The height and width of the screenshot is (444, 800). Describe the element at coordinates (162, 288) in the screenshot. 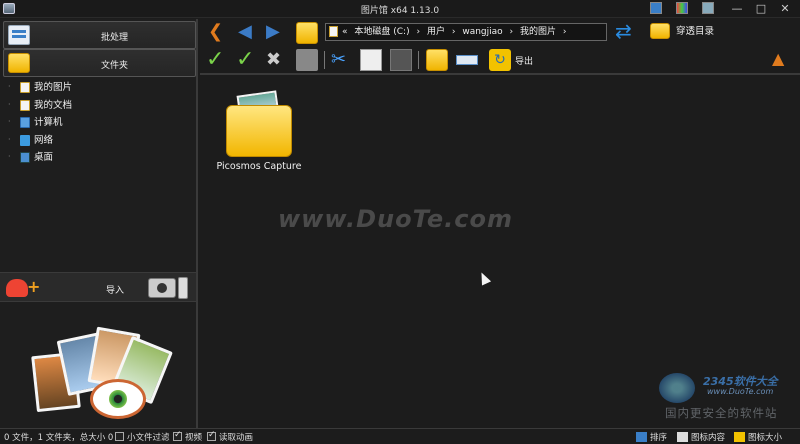

I see `camera-icon` at that location.